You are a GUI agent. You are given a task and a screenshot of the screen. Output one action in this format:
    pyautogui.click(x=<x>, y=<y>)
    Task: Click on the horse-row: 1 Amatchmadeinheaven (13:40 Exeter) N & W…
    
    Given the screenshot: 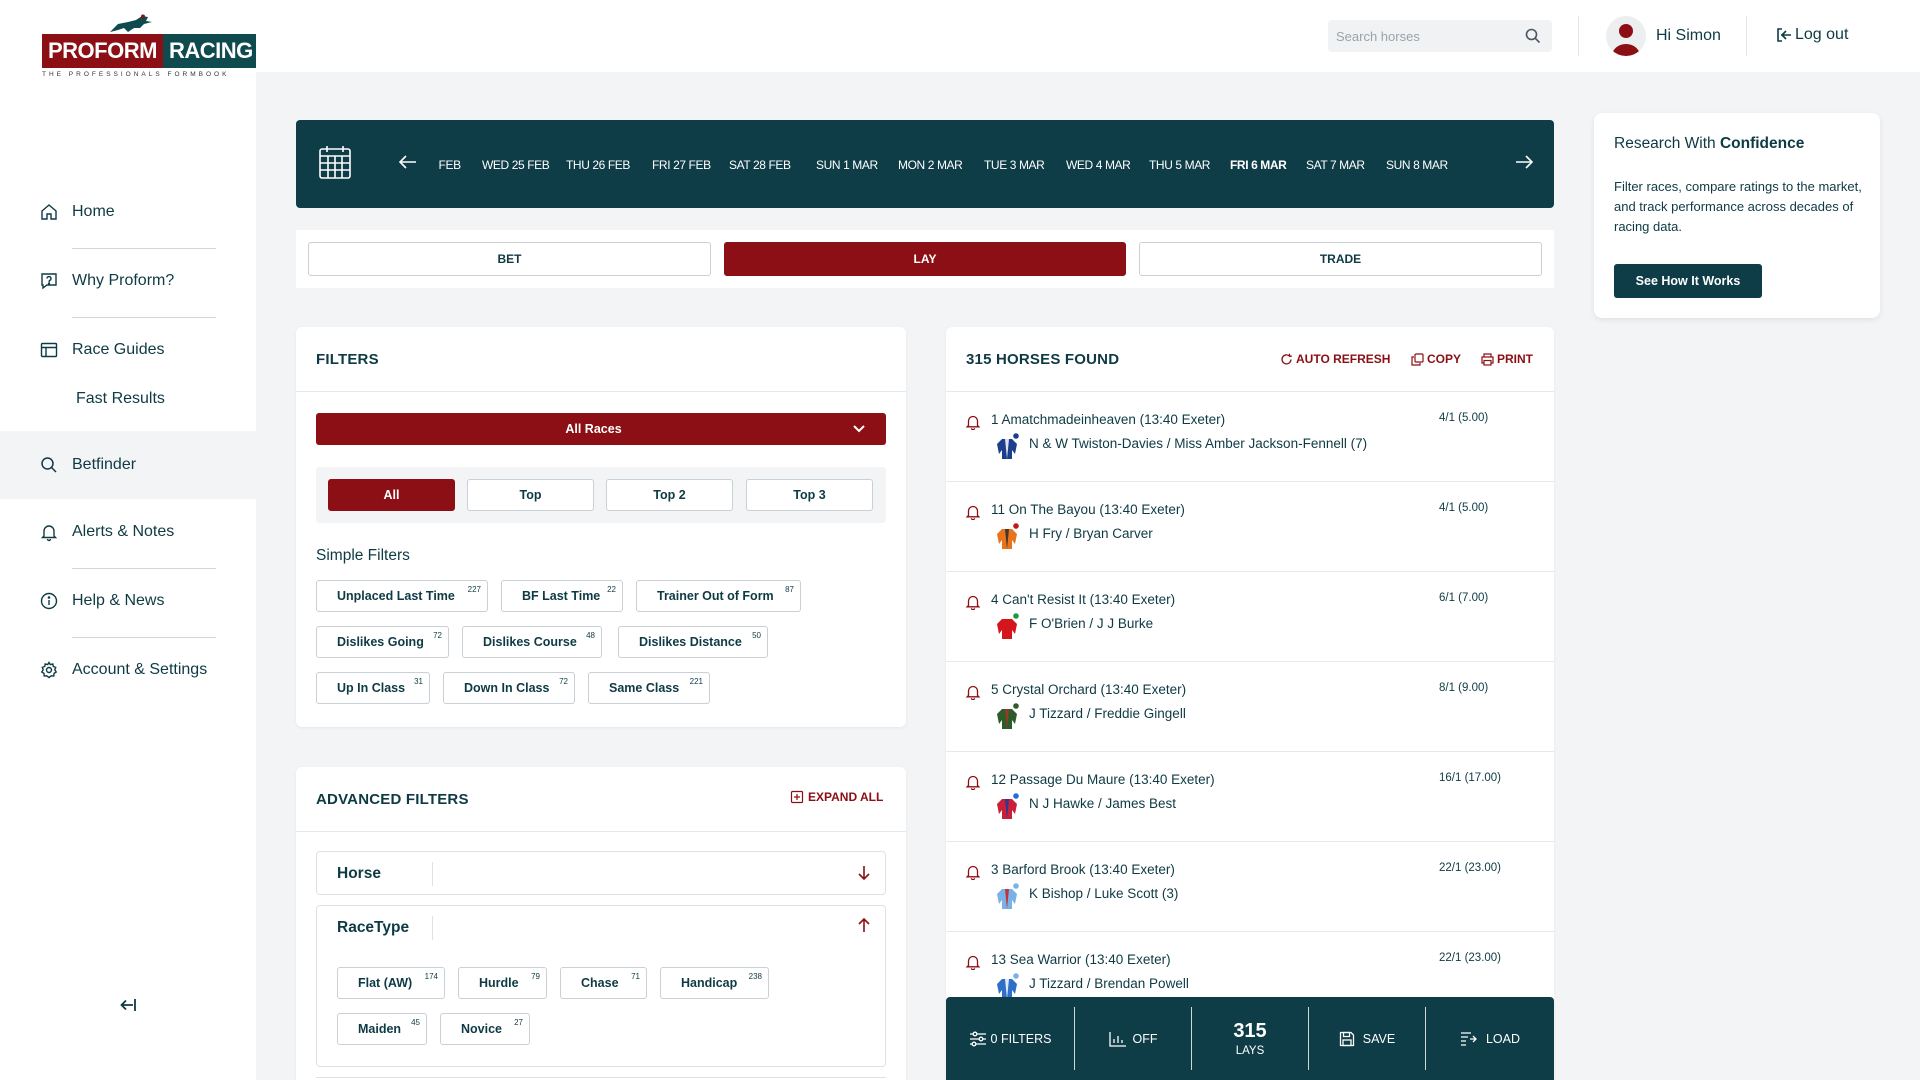 What is the action you would take?
    pyautogui.click(x=1250, y=437)
    